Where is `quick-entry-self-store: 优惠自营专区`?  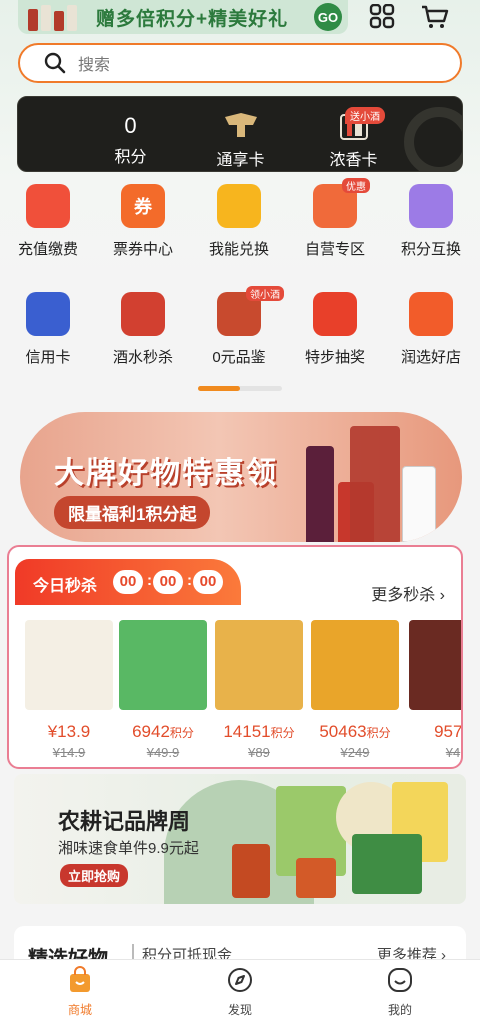 quick-entry-self-store: 优惠自营专区 is located at coordinates (335, 218).